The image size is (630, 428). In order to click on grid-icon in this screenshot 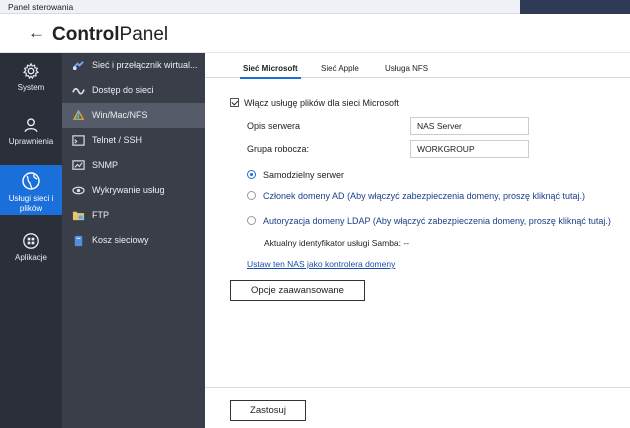, I will do `click(31, 241)`.